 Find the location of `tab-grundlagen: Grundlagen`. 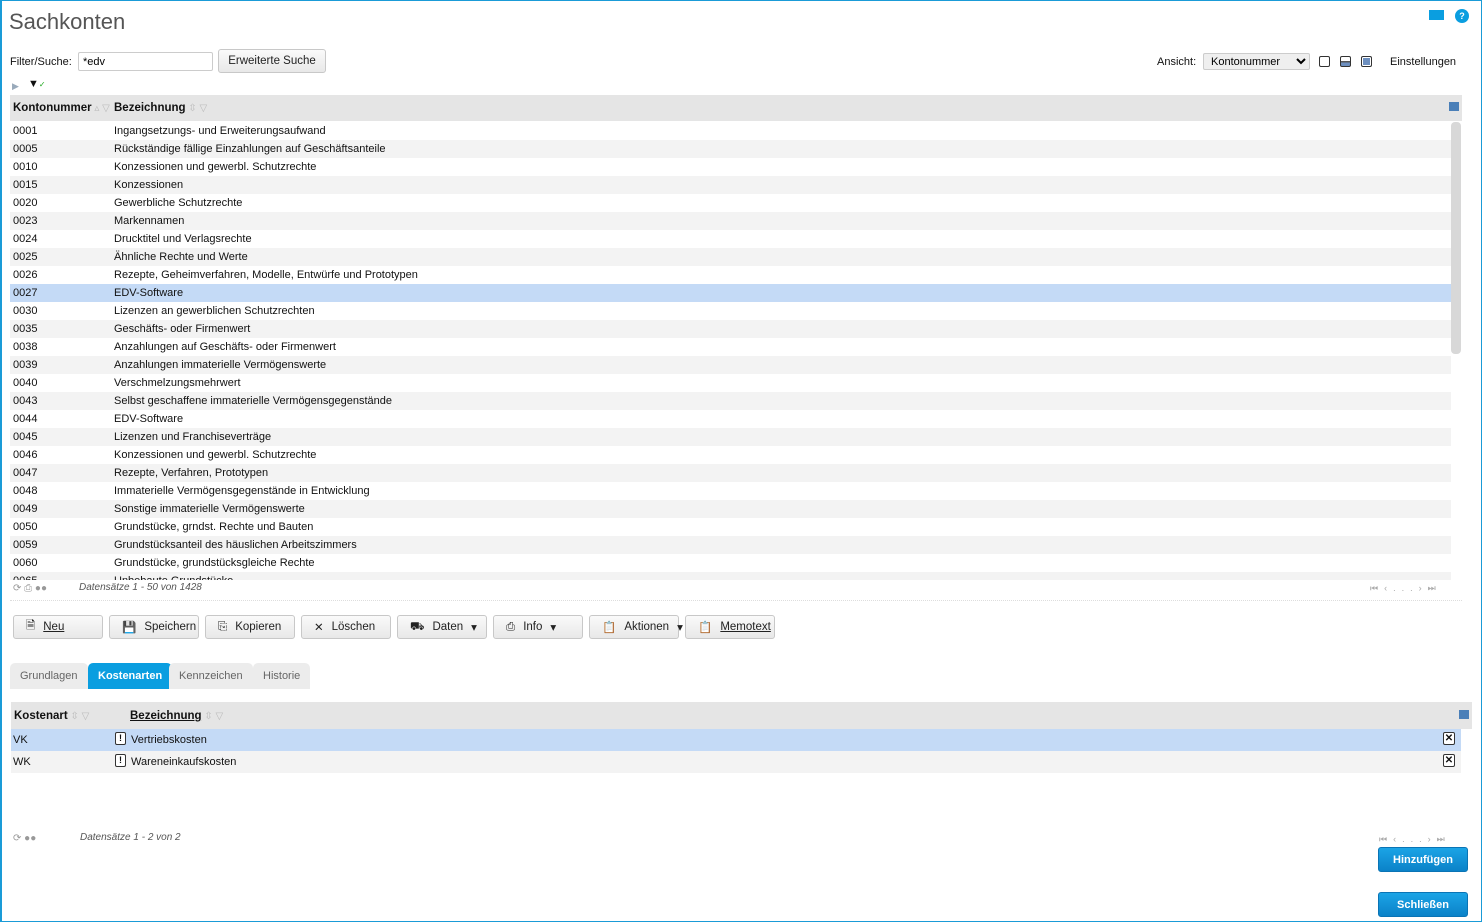

tab-grundlagen: Grundlagen is located at coordinates (49, 676).